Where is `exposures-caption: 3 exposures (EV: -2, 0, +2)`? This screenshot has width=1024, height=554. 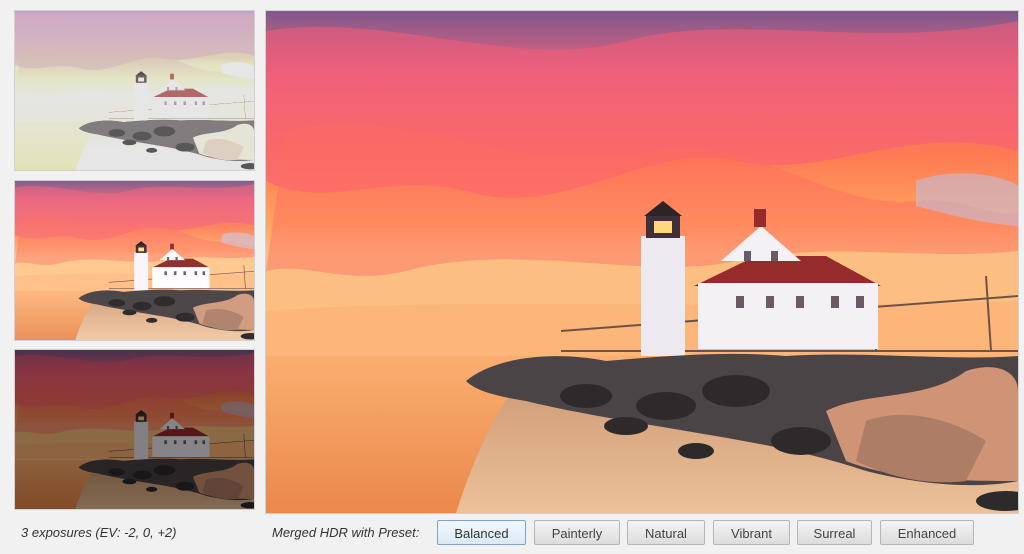
exposures-caption: 3 exposures (EV: -2, 0, +2) is located at coordinates (99, 532).